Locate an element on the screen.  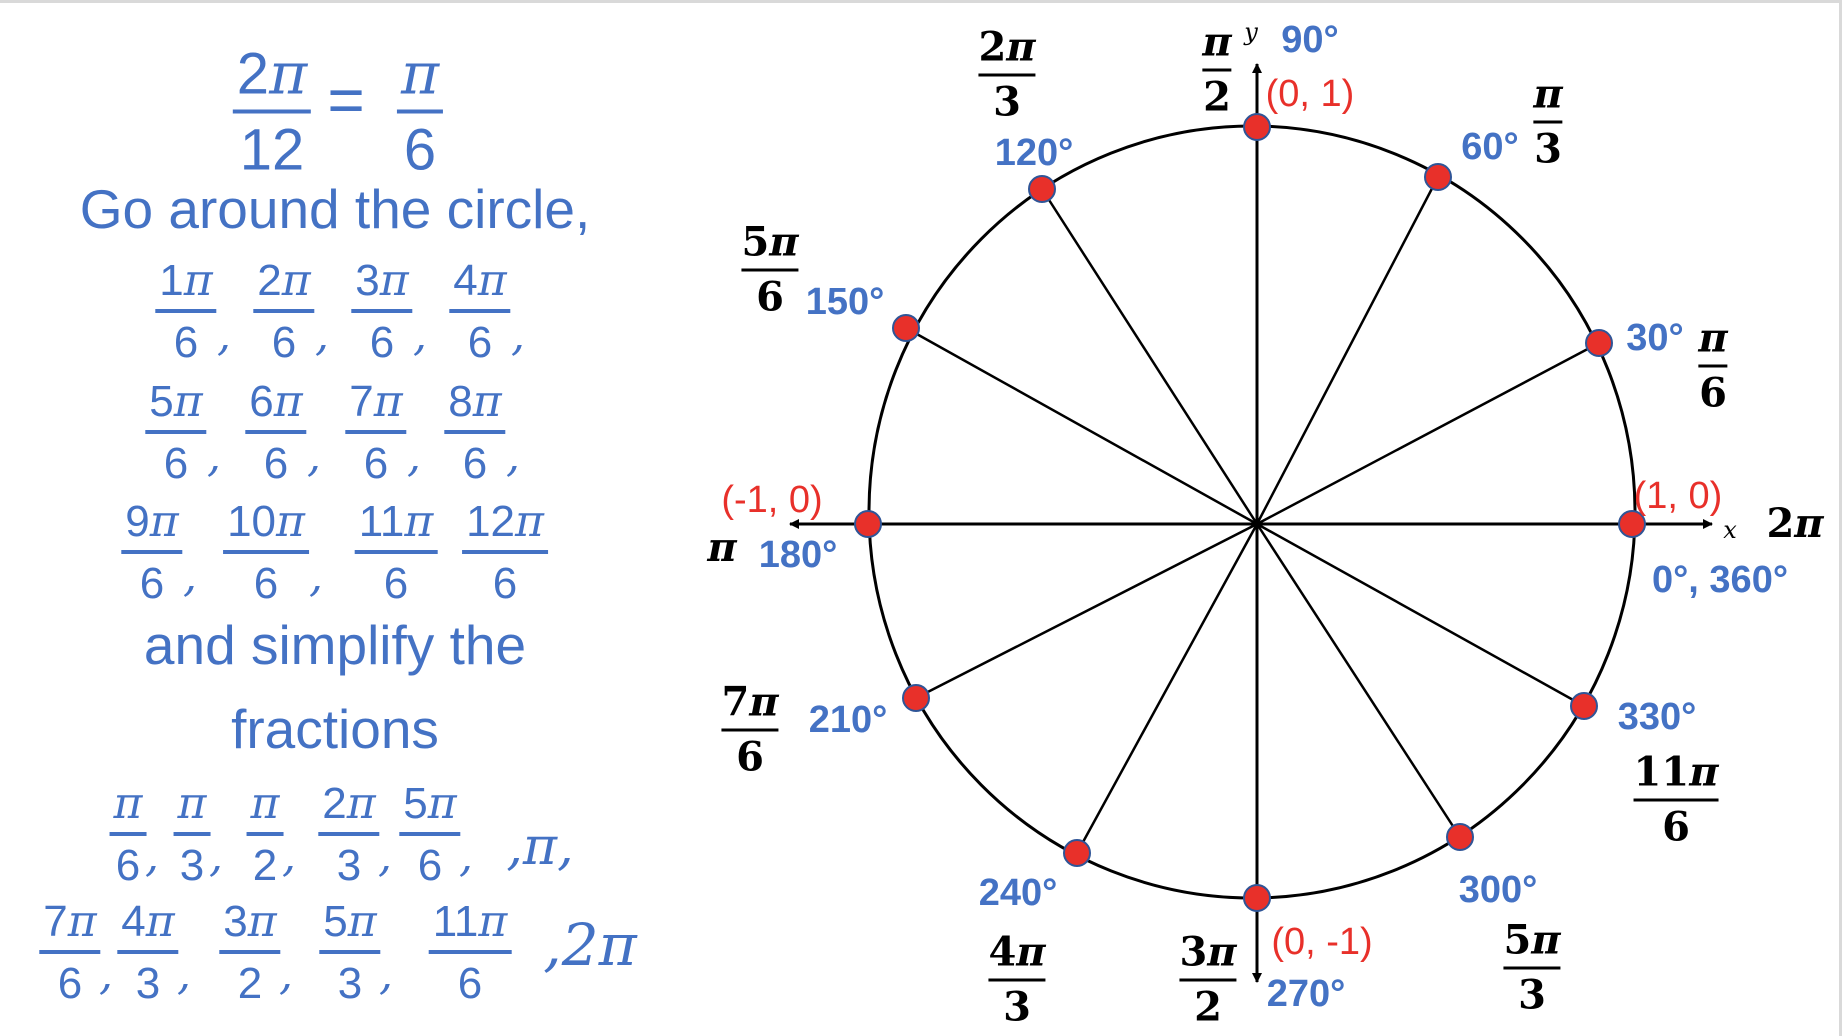
y-axis-label: y is located at coordinates (1251, 32).